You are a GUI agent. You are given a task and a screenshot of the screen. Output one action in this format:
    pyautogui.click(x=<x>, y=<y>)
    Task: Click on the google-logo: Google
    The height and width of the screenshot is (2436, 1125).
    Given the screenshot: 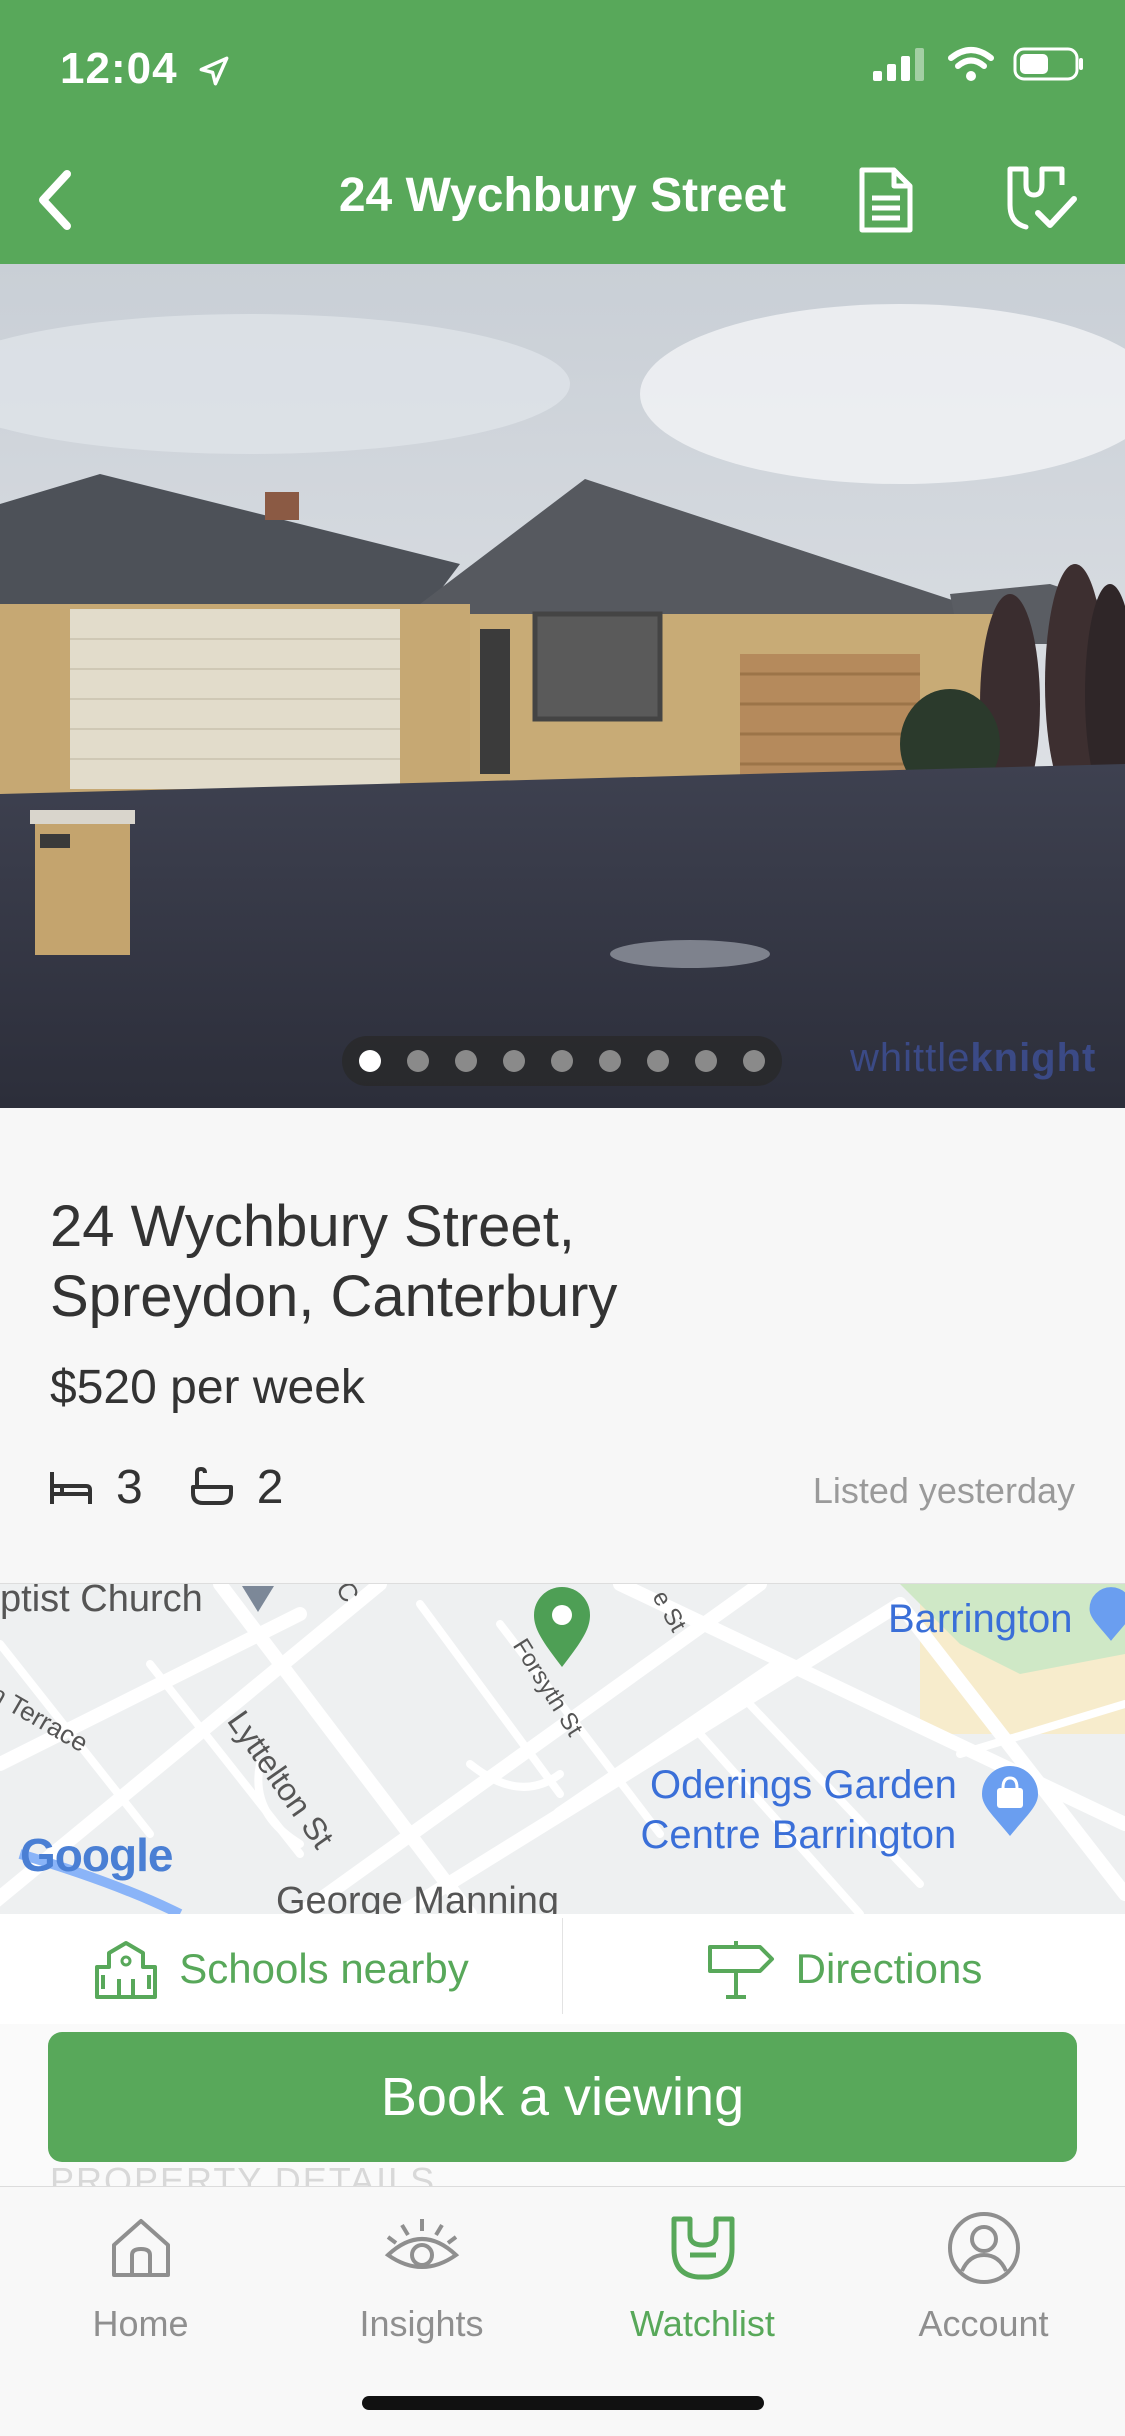 What is the action you would take?
    pyautogui.click(x=96, y=1855)
    